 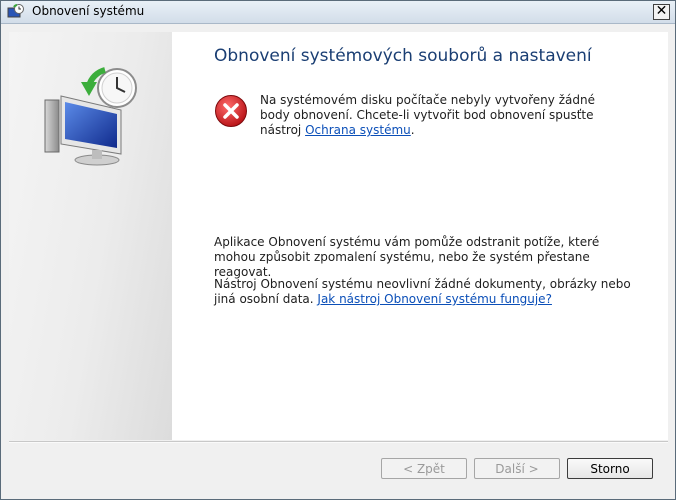 What do you see at coordinates (338, 12) in the screenshot?
I see `title-bar: Obnovení systému ✕` at bounding box center [338, 12].